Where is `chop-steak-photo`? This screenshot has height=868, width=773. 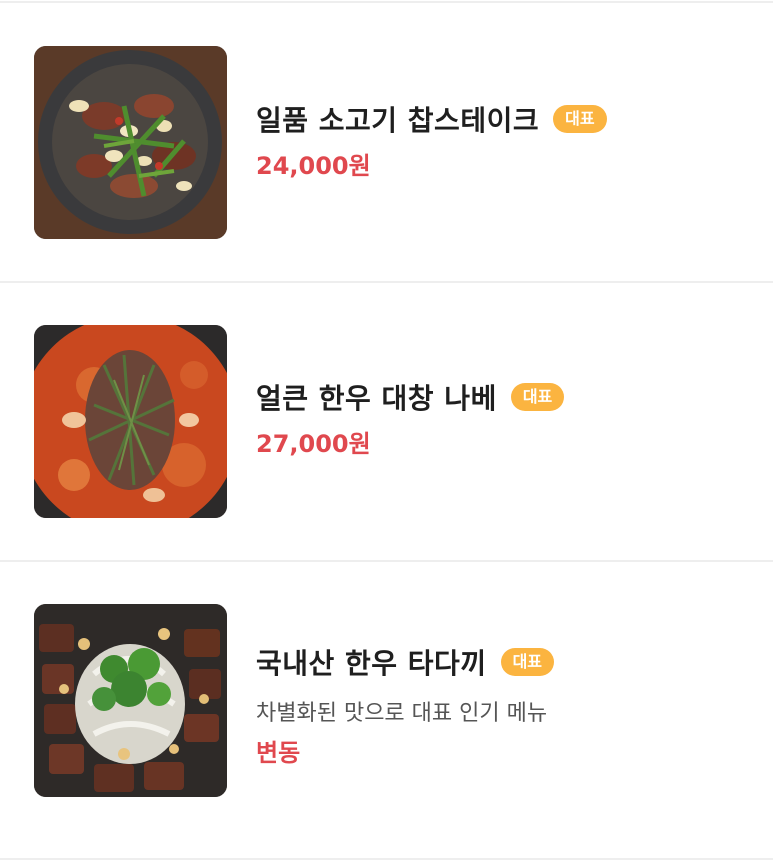
chop-steak-photo is located at coordinates (130, 142).